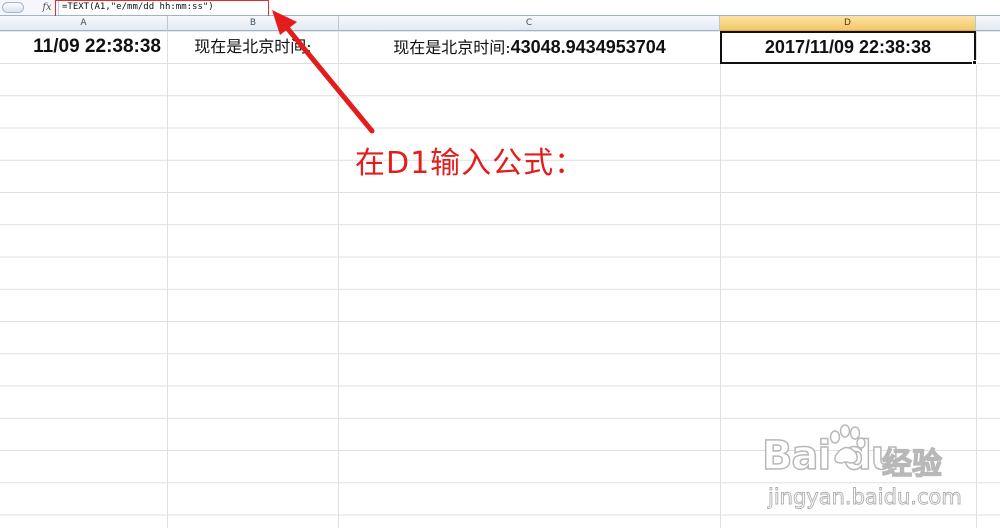 The height and width of the screenshot is (528, 1000). Describe the element at coordinates (13, 7) in the screenshot. I see `name-box-toggle-button` at that location.